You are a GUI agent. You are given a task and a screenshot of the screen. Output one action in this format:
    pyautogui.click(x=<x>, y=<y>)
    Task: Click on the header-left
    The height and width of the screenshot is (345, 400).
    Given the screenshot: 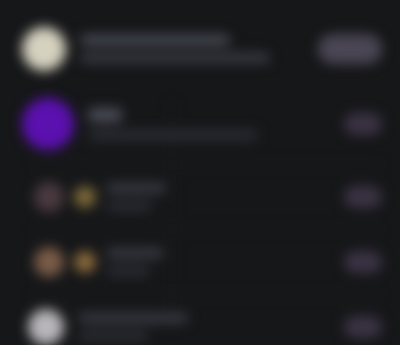 What is the action you would take?
    pyautogui.click(x=170, y=49)
    